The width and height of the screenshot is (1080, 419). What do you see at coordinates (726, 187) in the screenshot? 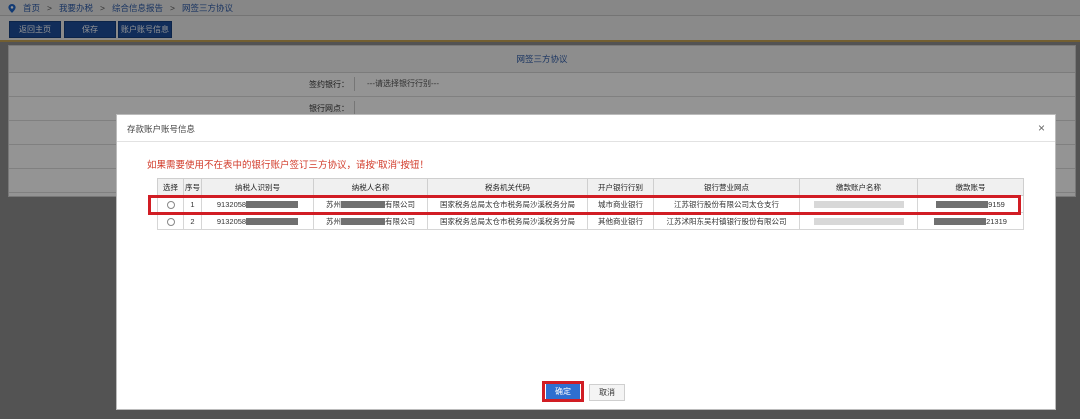
I see `col-header-branch: 银行营业网点` at bounding box center [726, 187].